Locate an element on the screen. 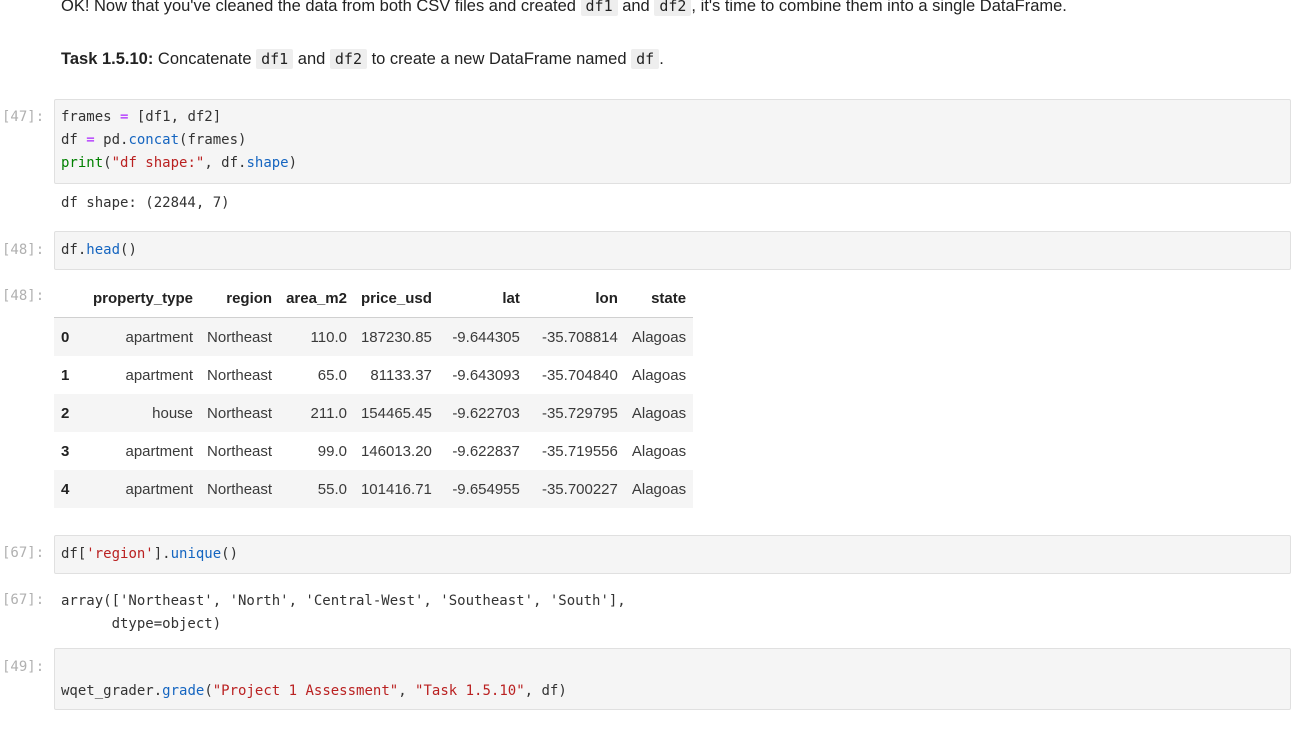  code-token: shape is located at coordinates (267, 163).